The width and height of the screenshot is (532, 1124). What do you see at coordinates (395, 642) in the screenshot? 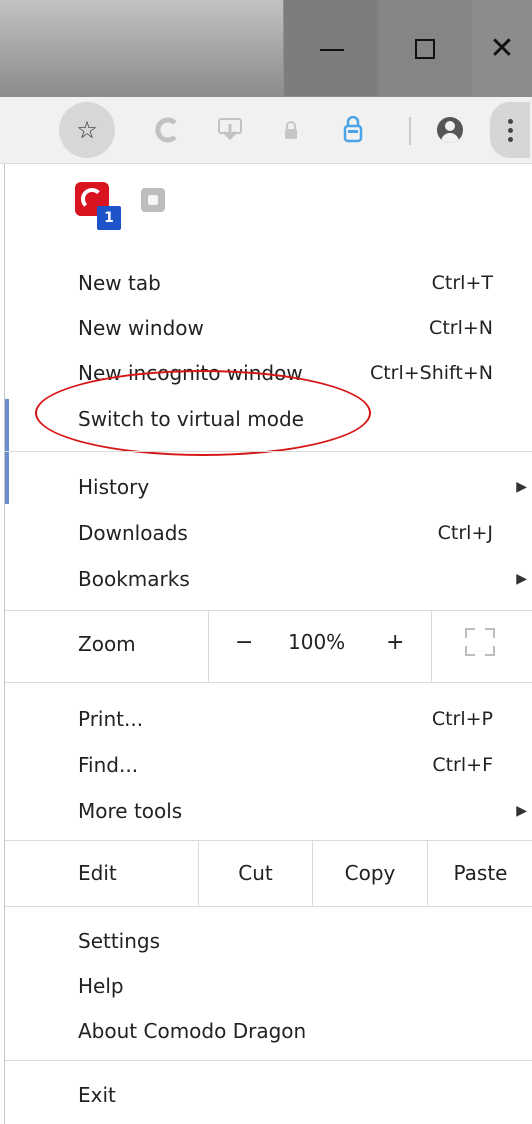
I see `zoom-in-button: +` at bounding box center [395, 642].